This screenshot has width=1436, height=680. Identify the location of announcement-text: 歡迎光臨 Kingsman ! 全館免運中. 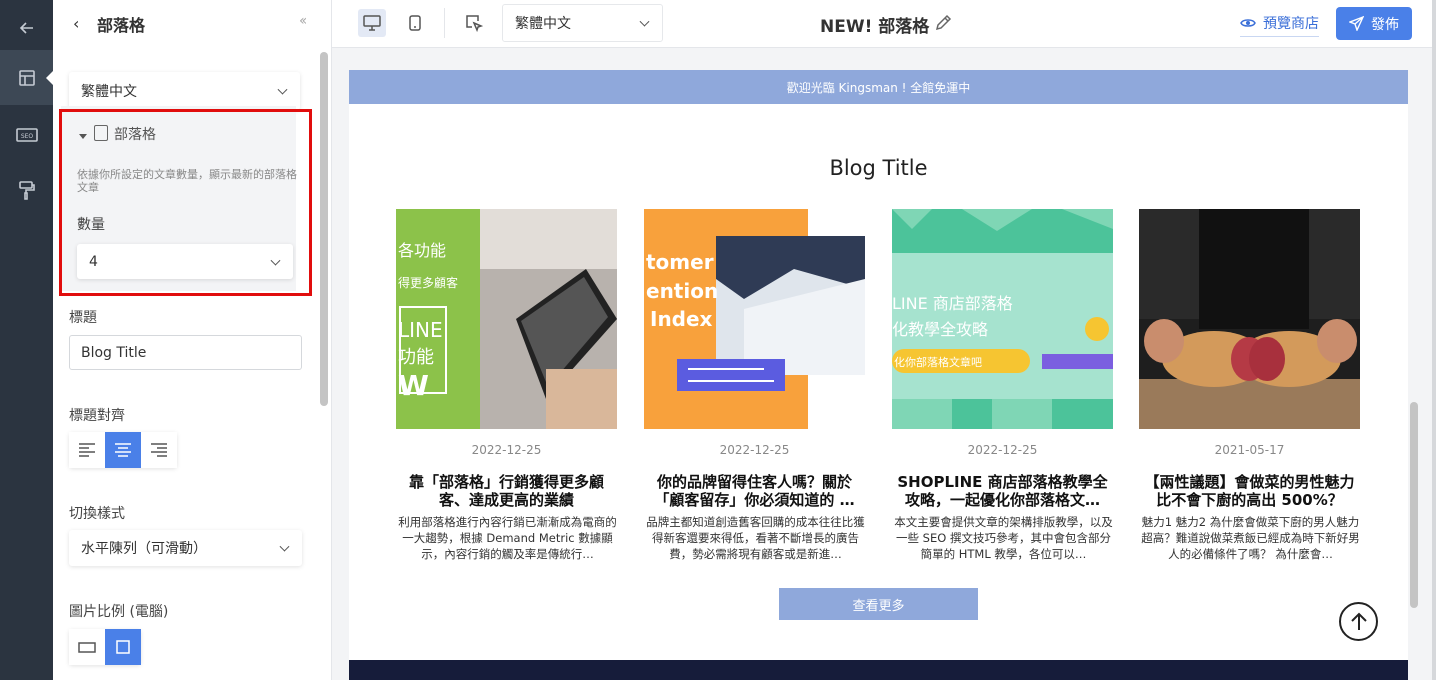
(878, 87).